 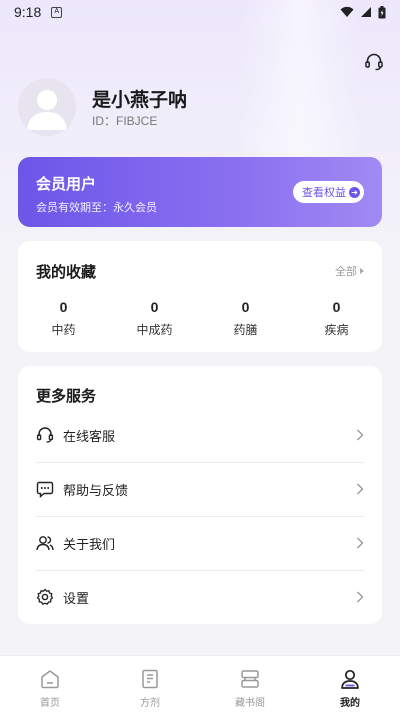 What do you see at coordinates (50, 703) in the screenshot?
I see `tab-label: 首页` at bounding box center [50, 703].